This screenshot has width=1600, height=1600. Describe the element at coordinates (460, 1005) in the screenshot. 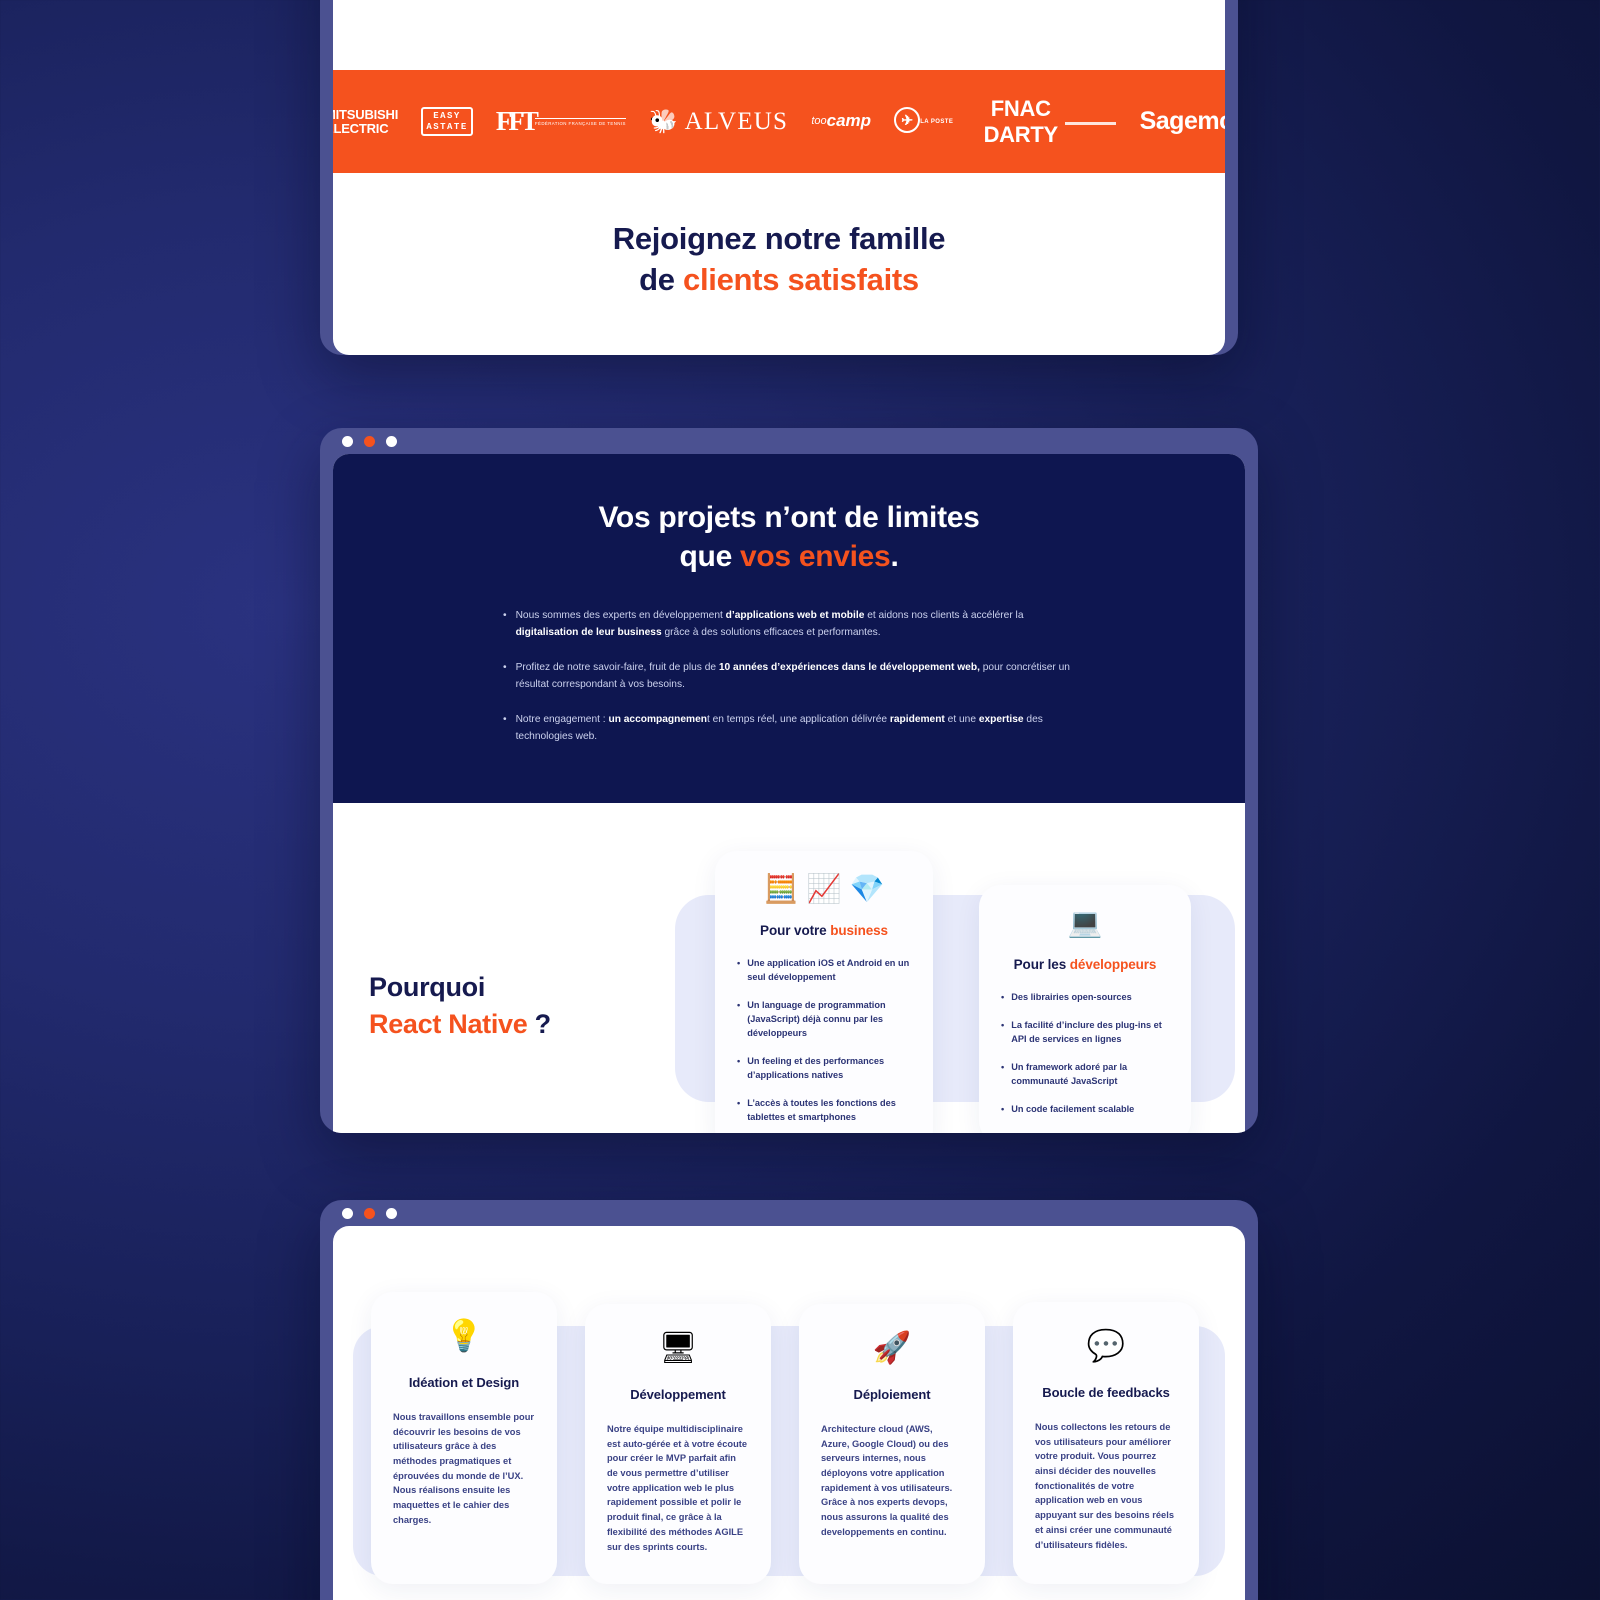

I see `why-react-native-title: Pourquoi React Native ?` at that location.